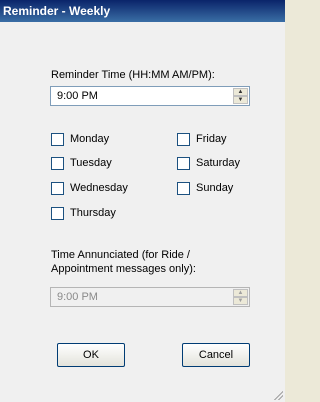 Image resolution: width=320 pixels, height=402 pixels. Describe the element at coordinates (90, 139) in the screenshot. I see `checkbox-label-monday: Monday` at that location.